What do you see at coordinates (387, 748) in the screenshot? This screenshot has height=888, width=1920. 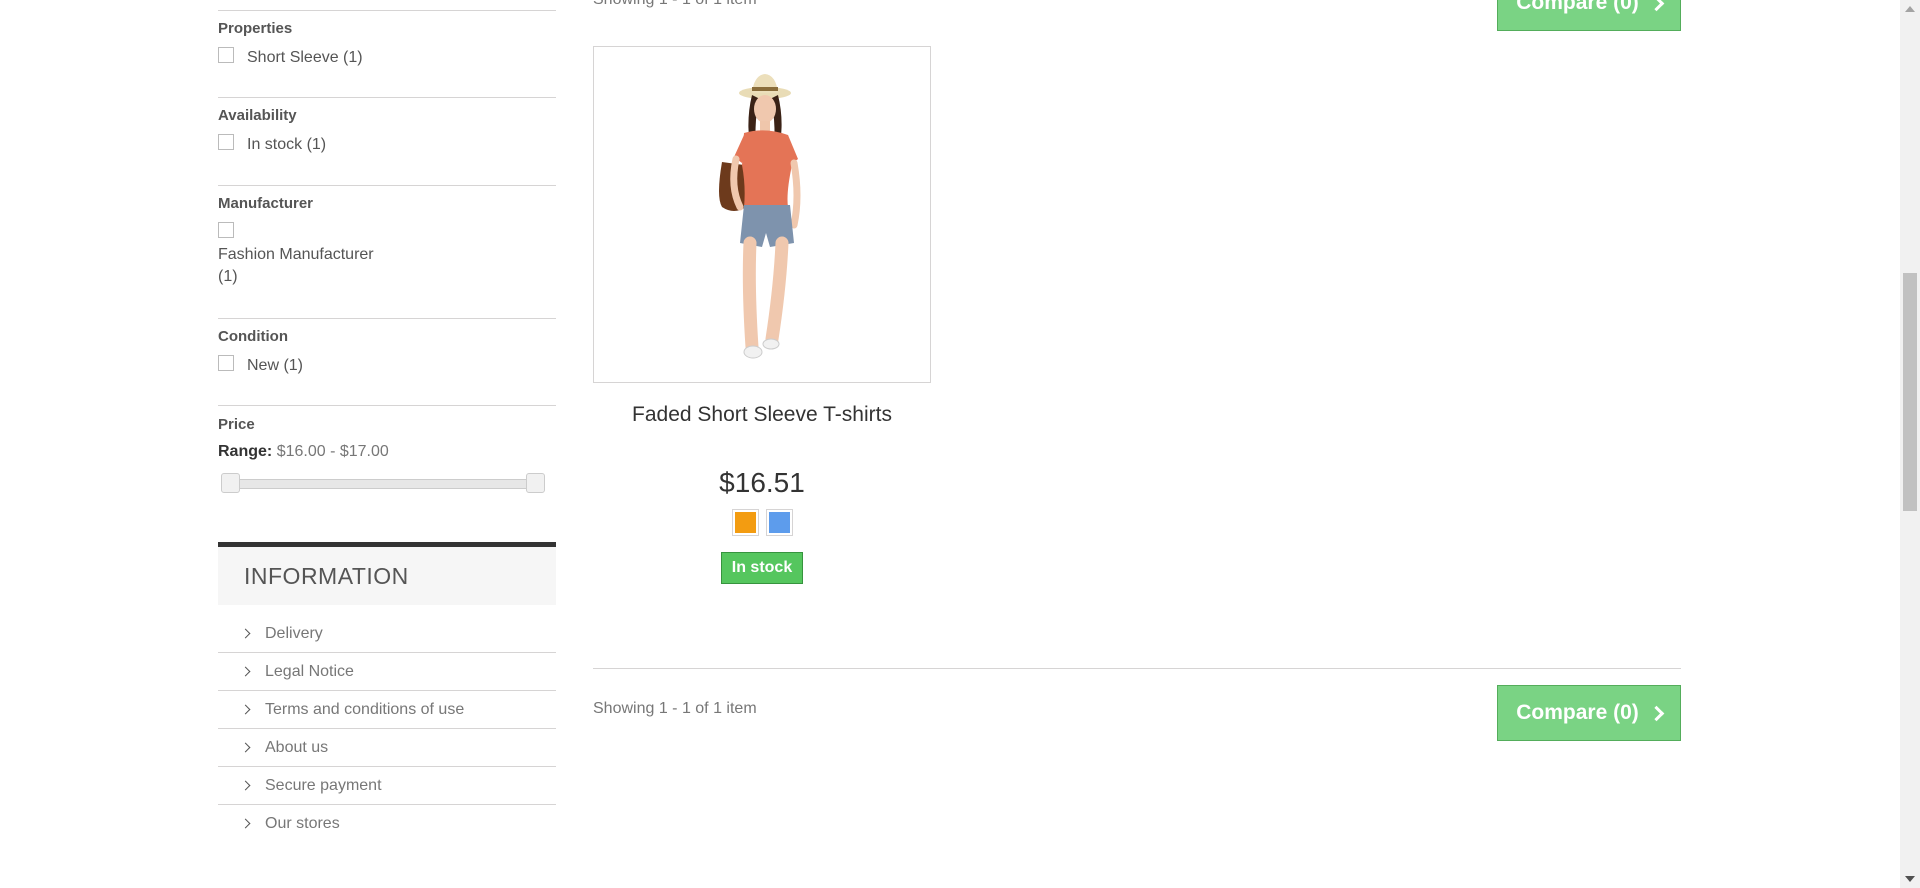 I see `info-link-about-us: About us` at bounding box center [387, 748].